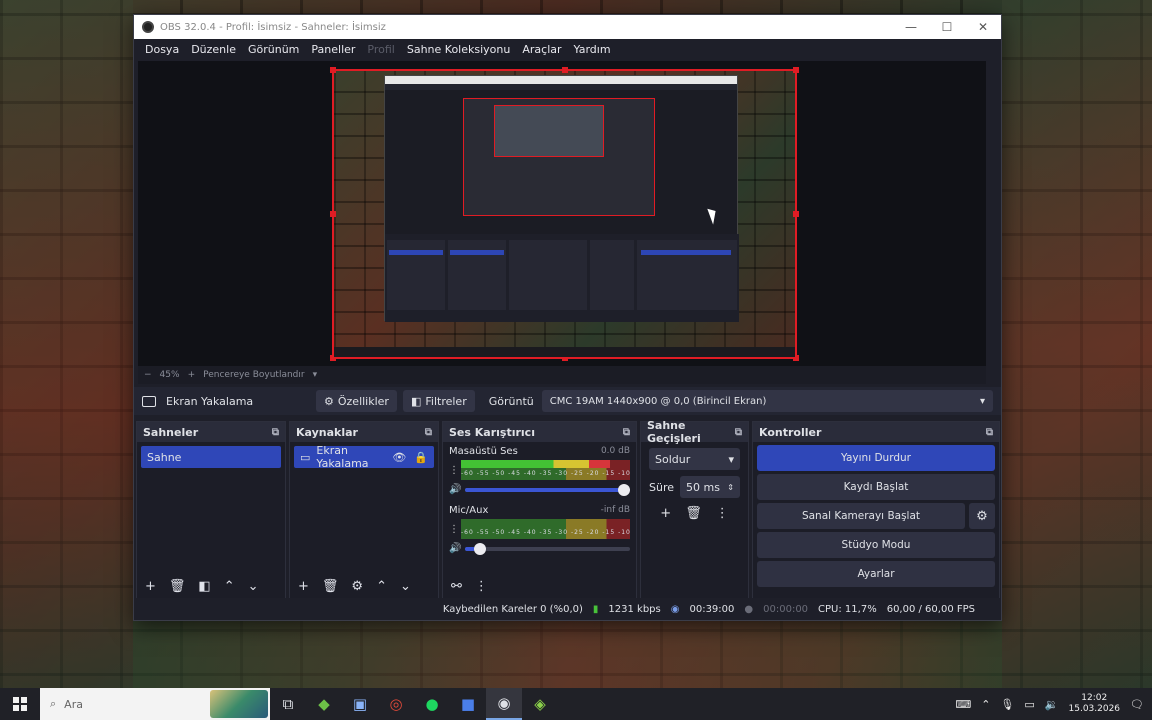 Image resolution: width=1152 pixels, height=720 pixels. Describe the element at coordinates (540, 704) in the screenshot. I see `minecraft-launcher-icon: ◈` at that location.